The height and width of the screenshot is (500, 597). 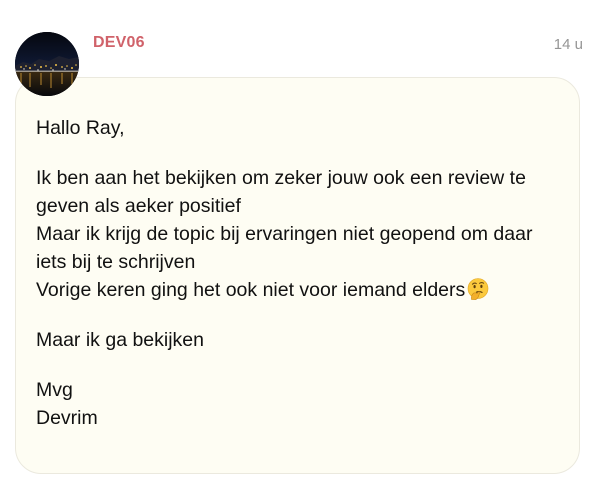 What do you see at coordinates (568, 44) in the screenshot?
I see `post-timestamp: 14 u` at bounding box center [568, 44].